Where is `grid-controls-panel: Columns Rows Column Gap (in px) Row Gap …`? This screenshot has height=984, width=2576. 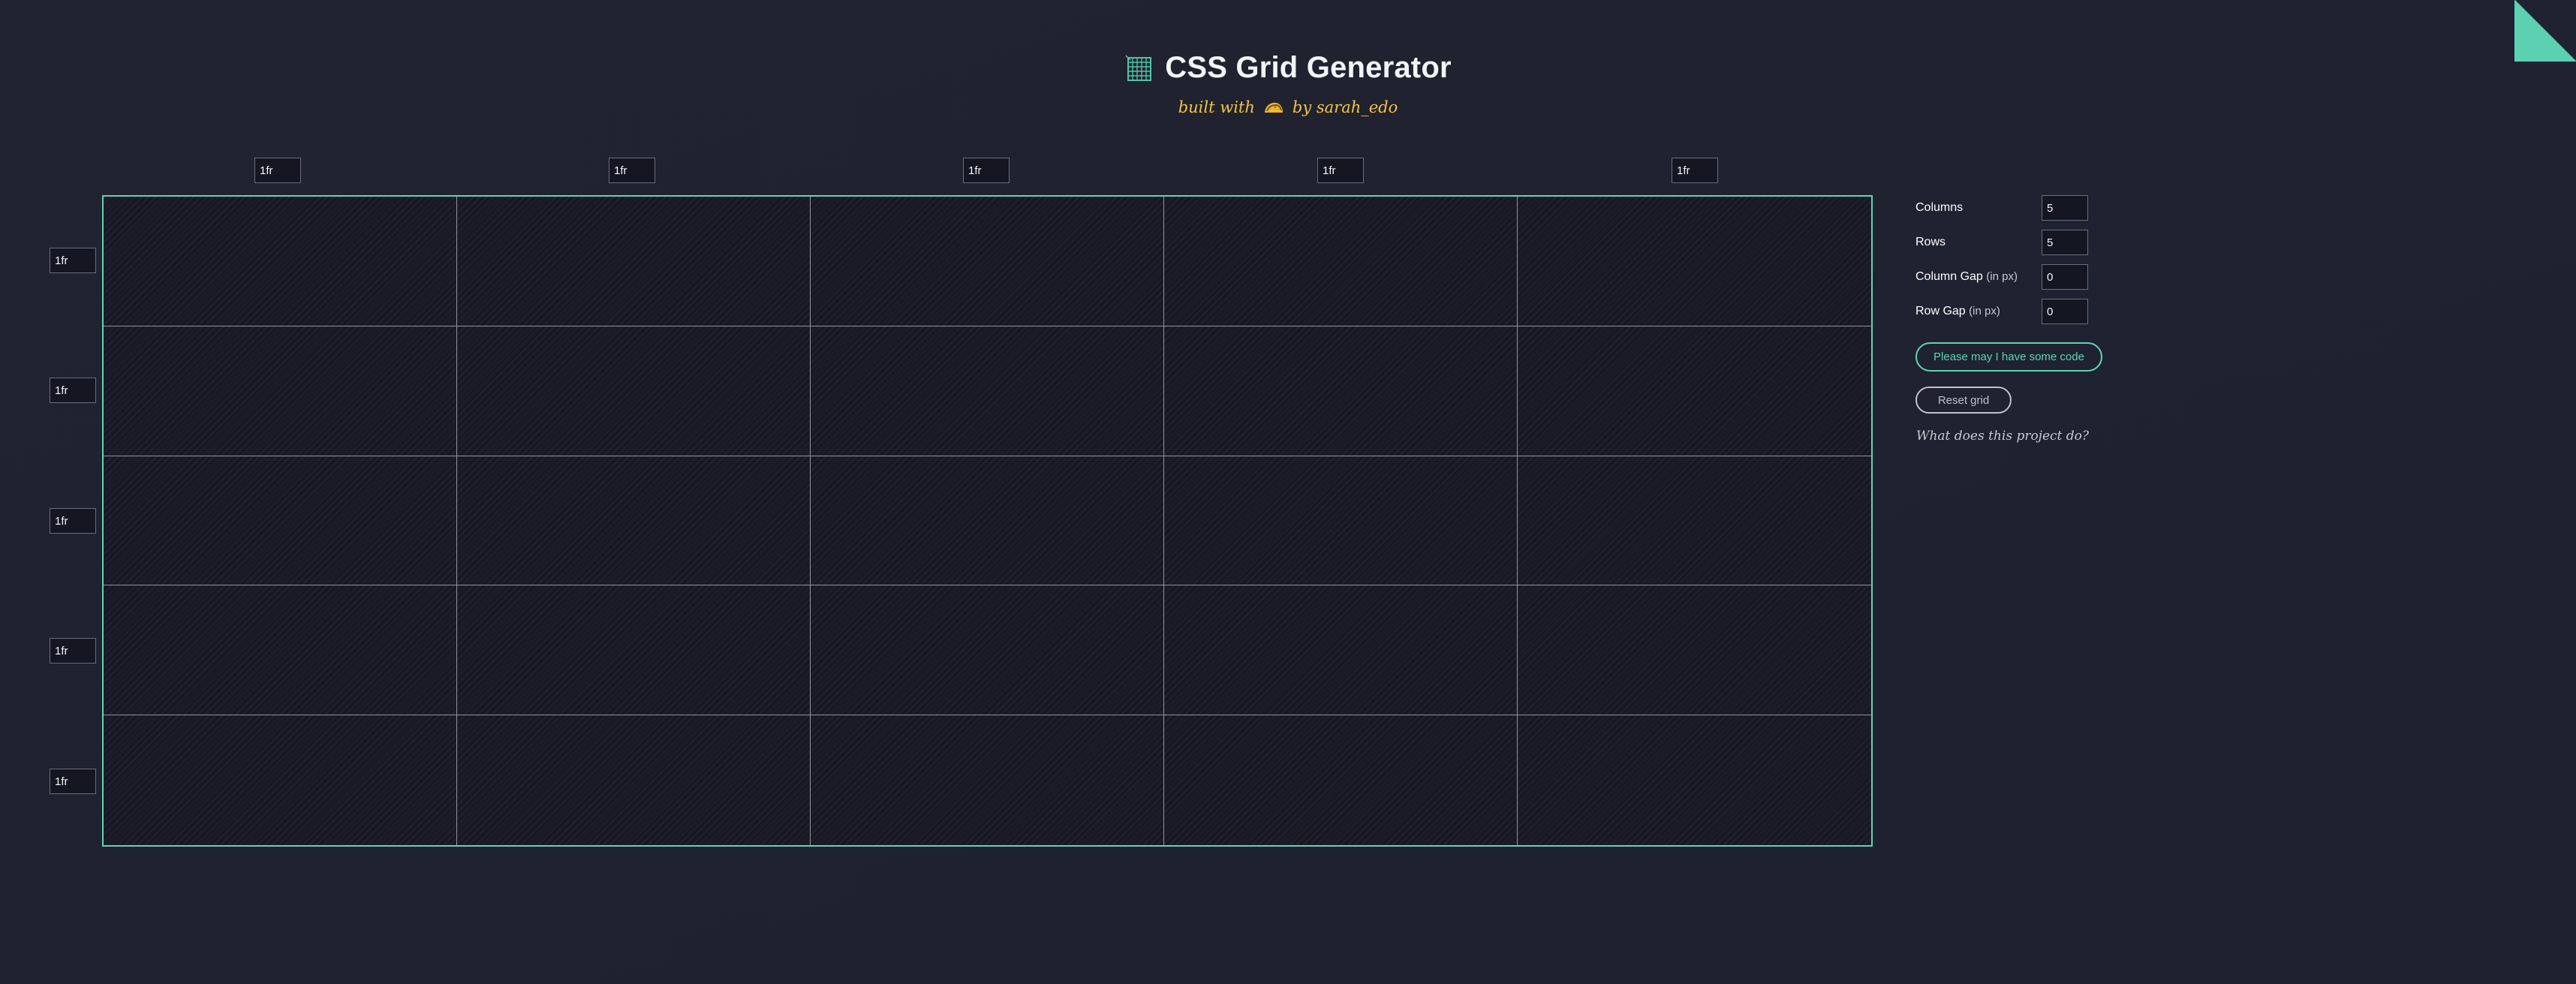
grid-controls-panel: Columns Rows Column Gap (in px) Row Gap … is located at coordinates (2036, 263).